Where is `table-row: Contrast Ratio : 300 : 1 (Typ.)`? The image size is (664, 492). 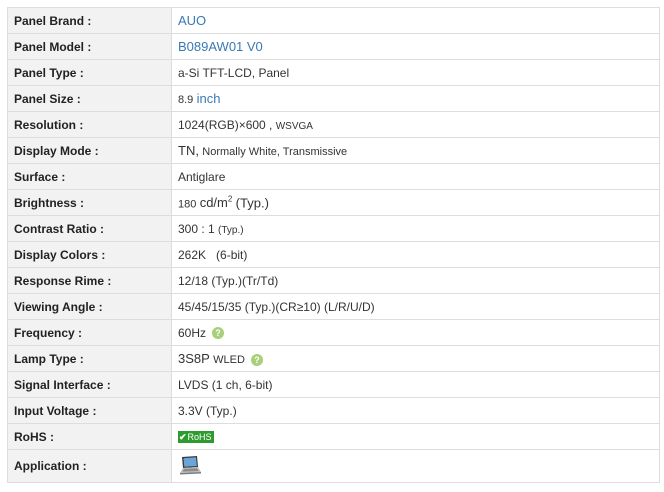 table-row: Contrast Ratio : 300 : 1 (Typ.) is located at coordinates (333, 228).